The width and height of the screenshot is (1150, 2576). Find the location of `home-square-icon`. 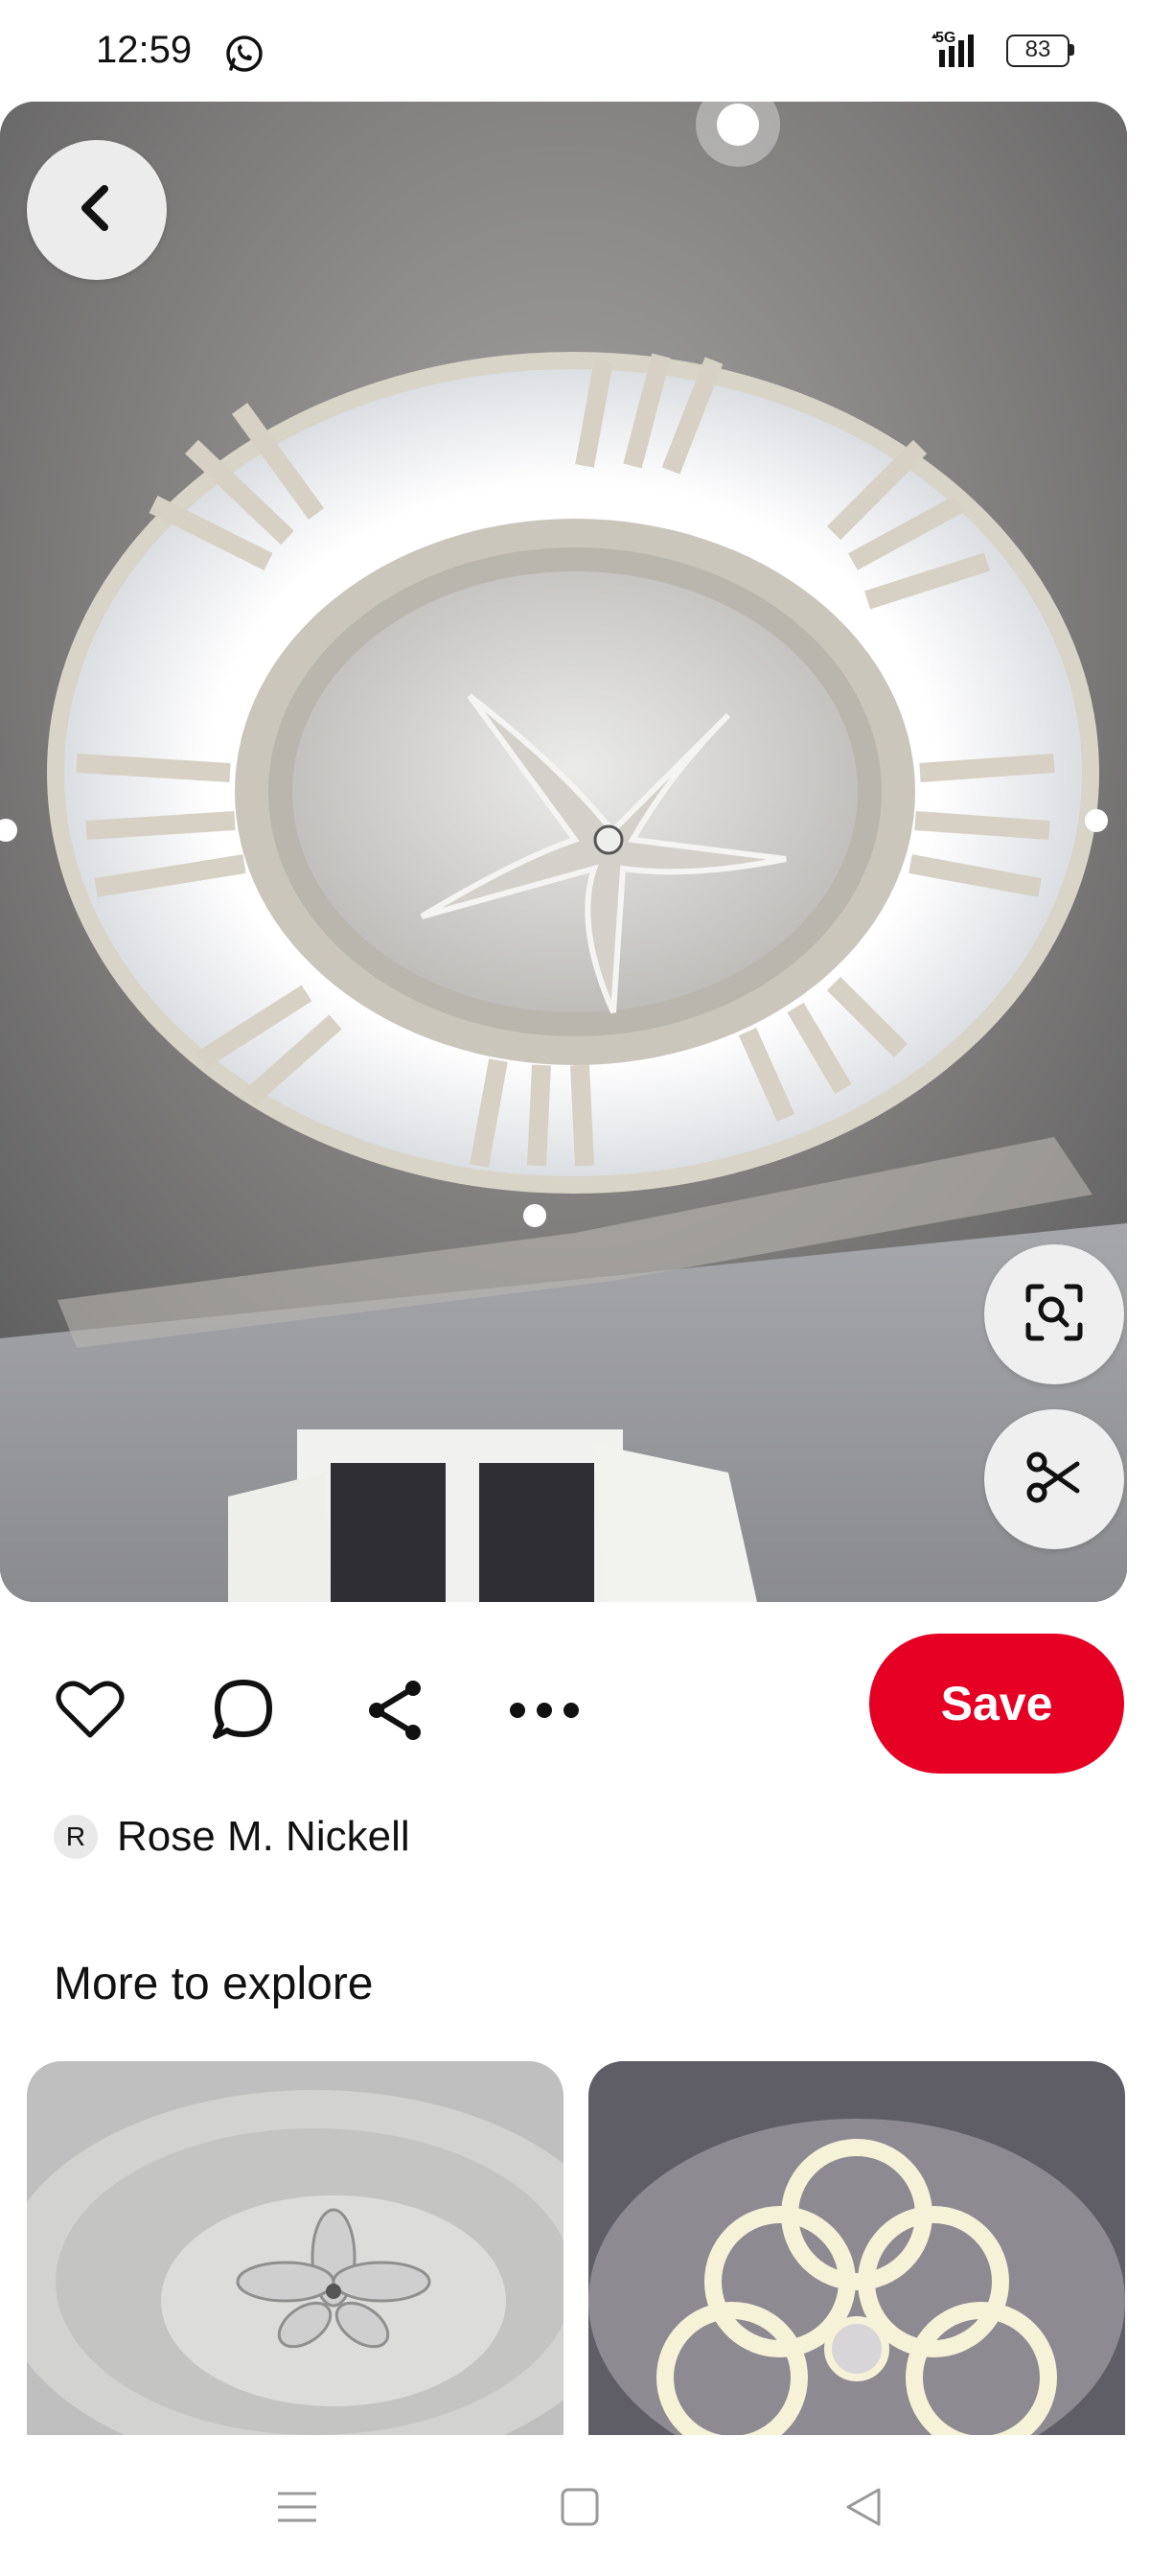

home-square-icon is located at coordinates (579, 2507).